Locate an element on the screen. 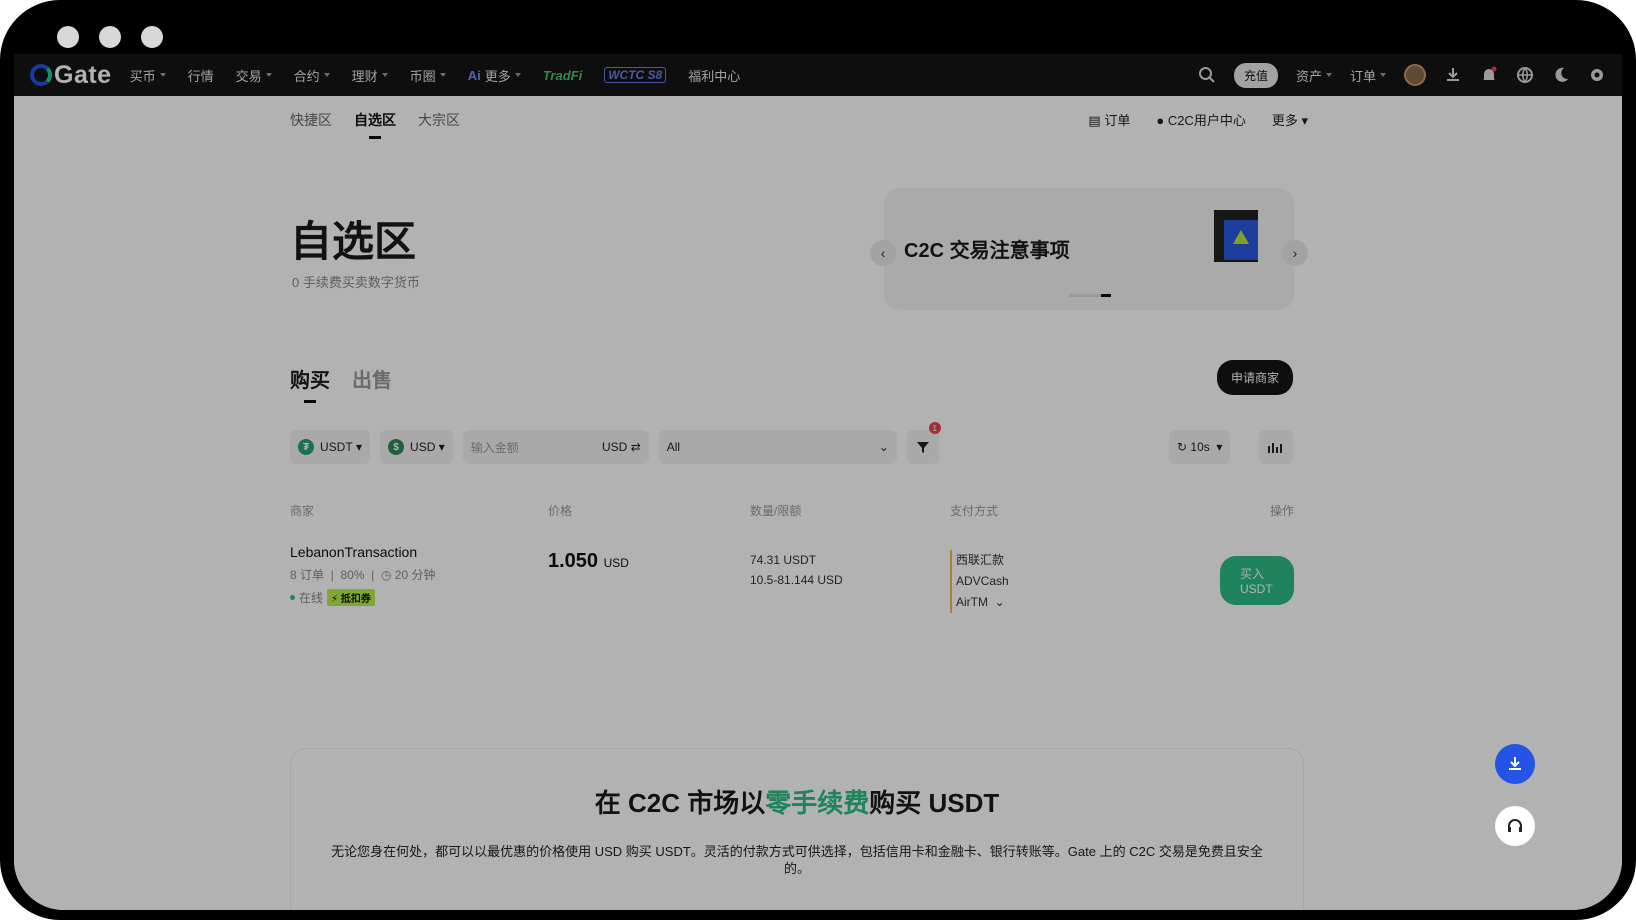 This screenshot has width=1636, height=920. nav-item-tradfi: TradFi is located at coordinates (563, 75).